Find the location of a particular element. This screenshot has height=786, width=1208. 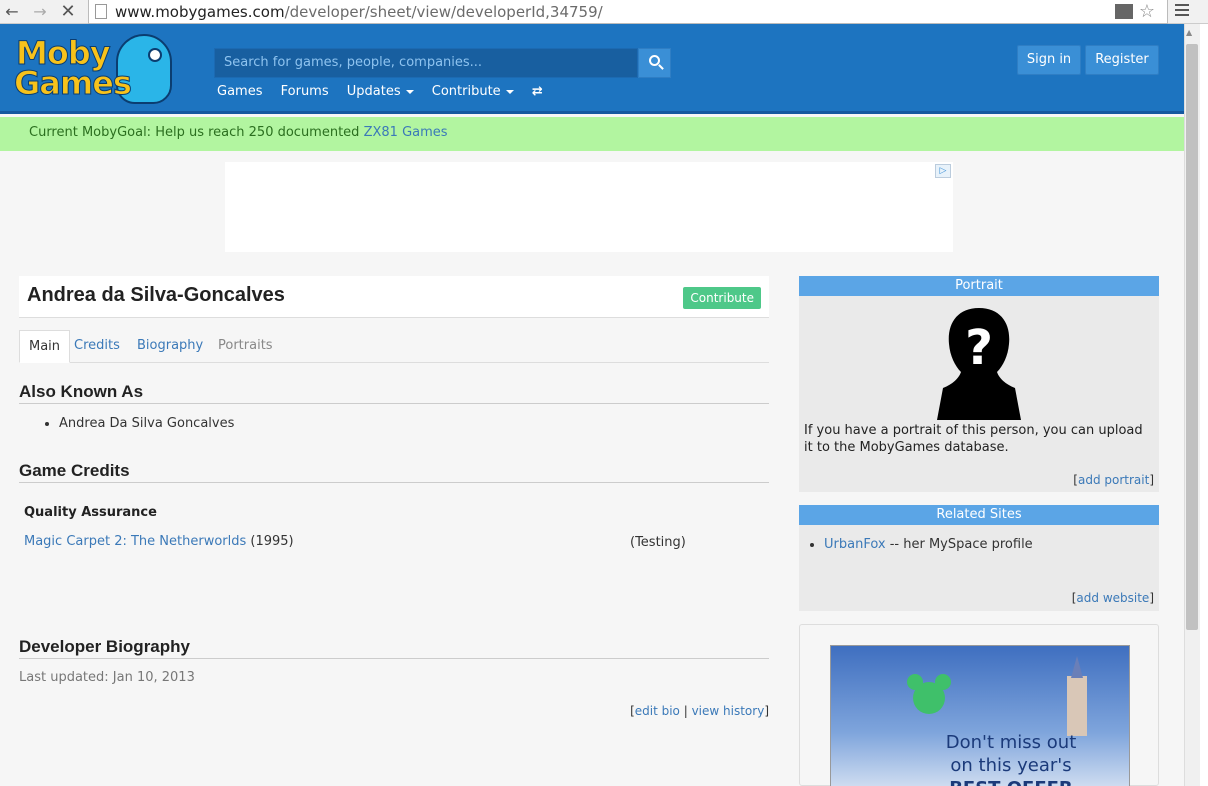

add-portrait-link: add portrait is located at coordinates (1113, 480).